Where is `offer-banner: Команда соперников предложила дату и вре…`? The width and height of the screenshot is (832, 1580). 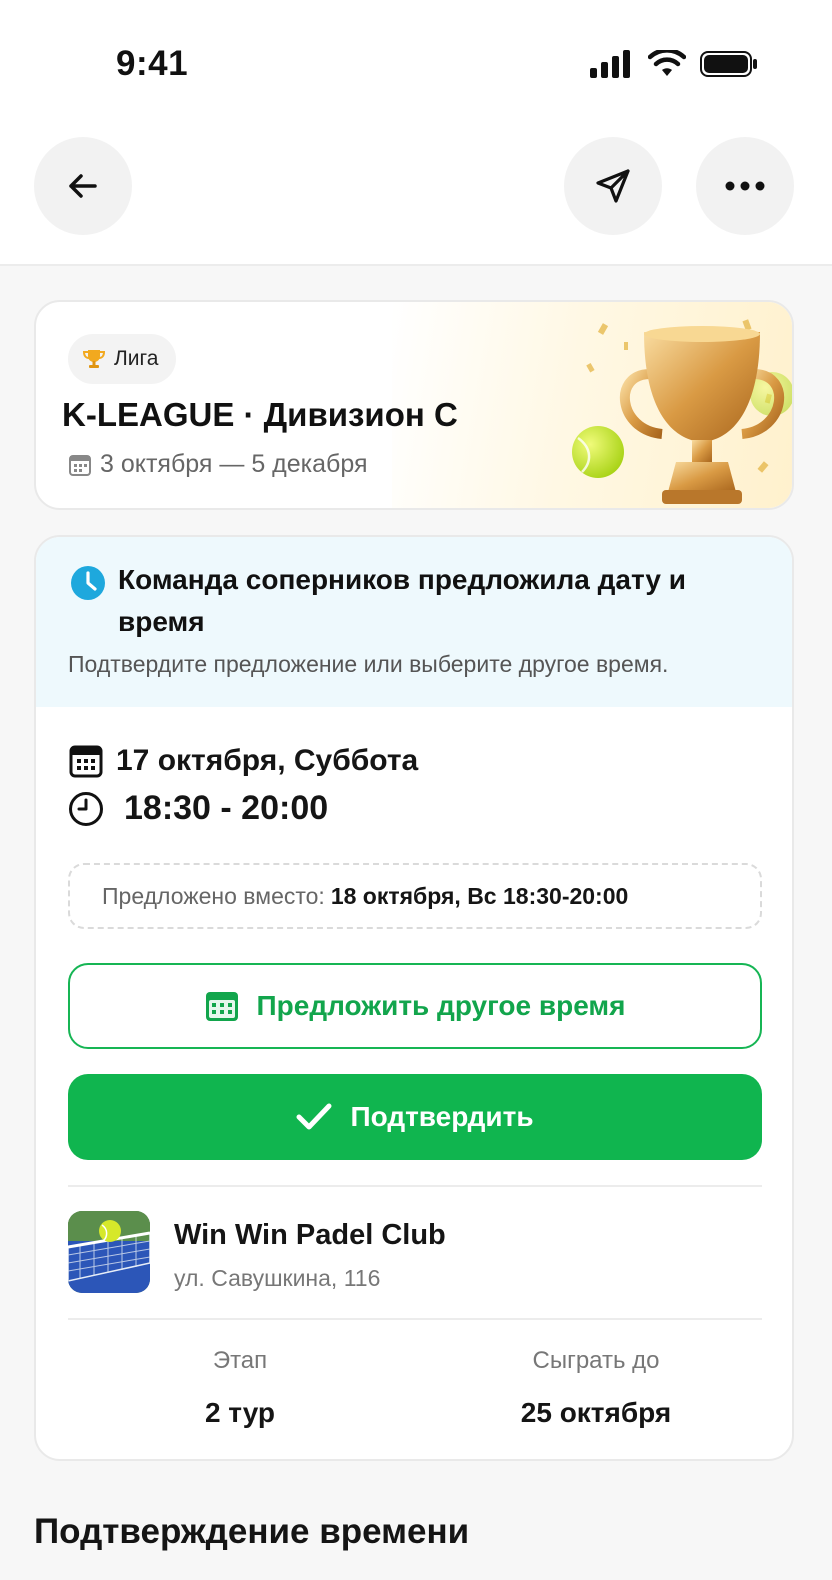
offer-banner: Команда соперников предложила дату и вре… is located at coordinates (414, 622).